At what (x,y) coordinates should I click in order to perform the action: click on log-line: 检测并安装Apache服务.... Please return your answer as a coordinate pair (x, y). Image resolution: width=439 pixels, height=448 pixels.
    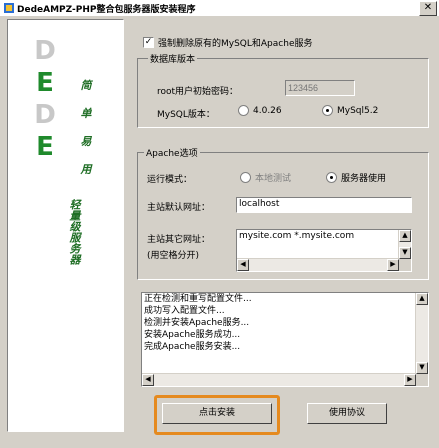
    Looking at the image, I should click on (197, 323).